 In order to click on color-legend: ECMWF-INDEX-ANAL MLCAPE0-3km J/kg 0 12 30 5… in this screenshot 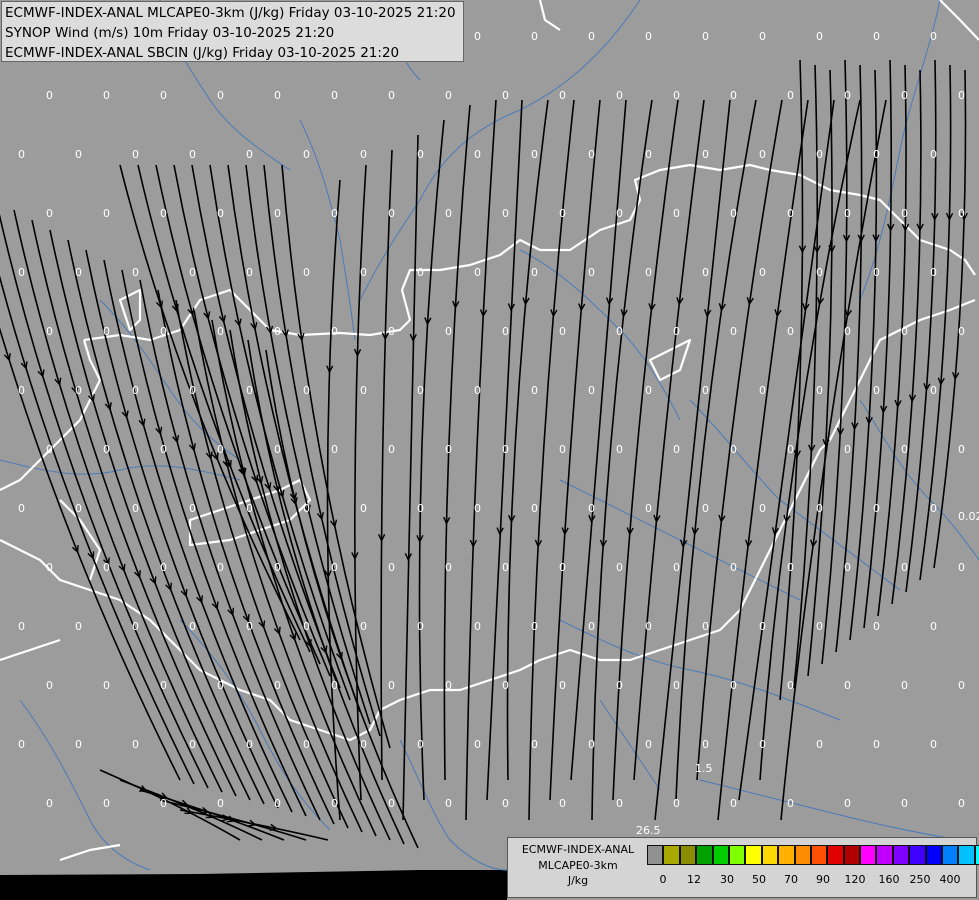, I will do `click(743, 867)`.